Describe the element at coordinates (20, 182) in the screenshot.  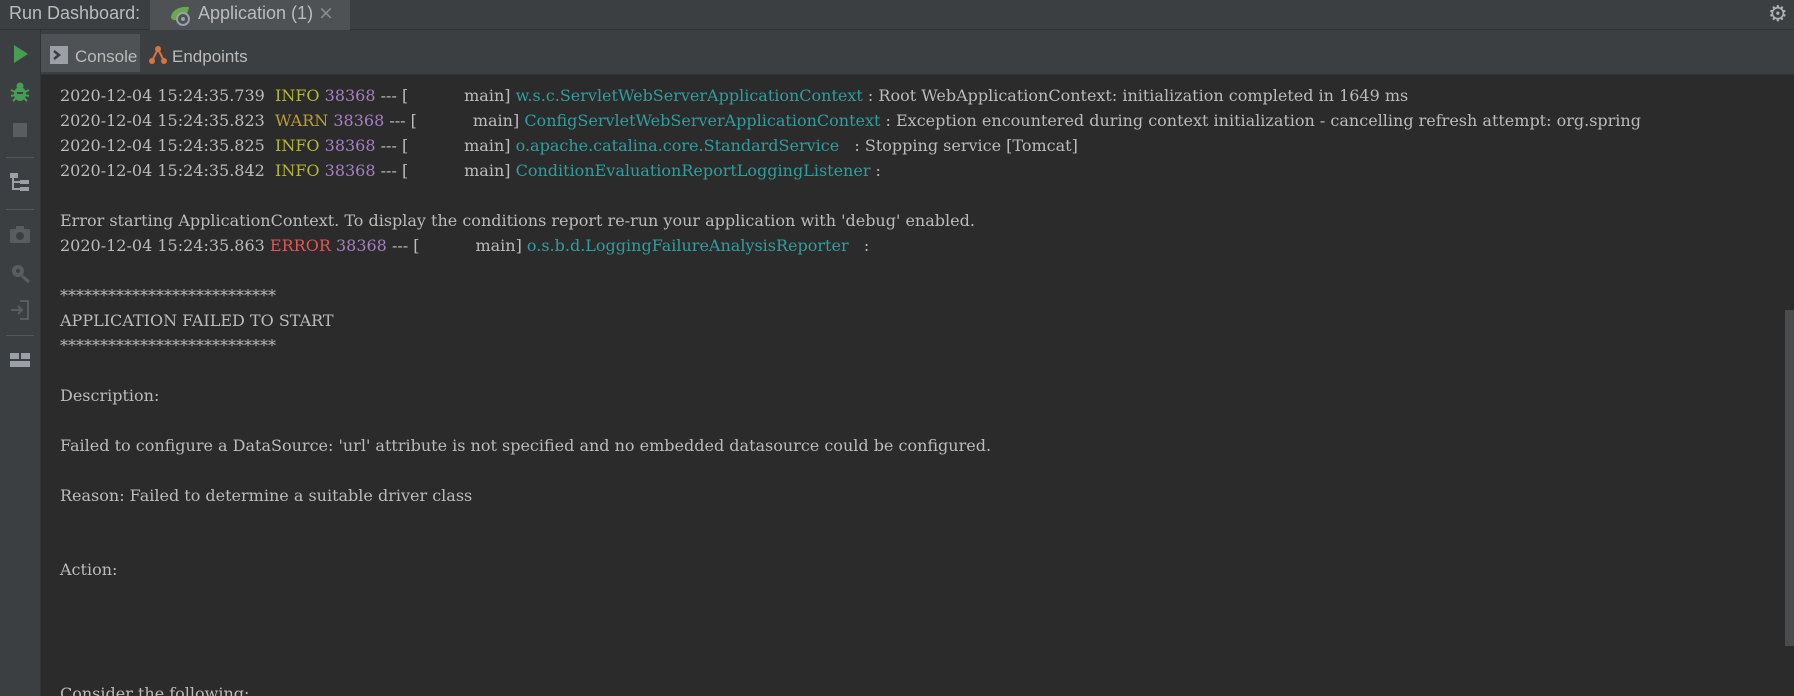
I see `tree-icon` at that location.